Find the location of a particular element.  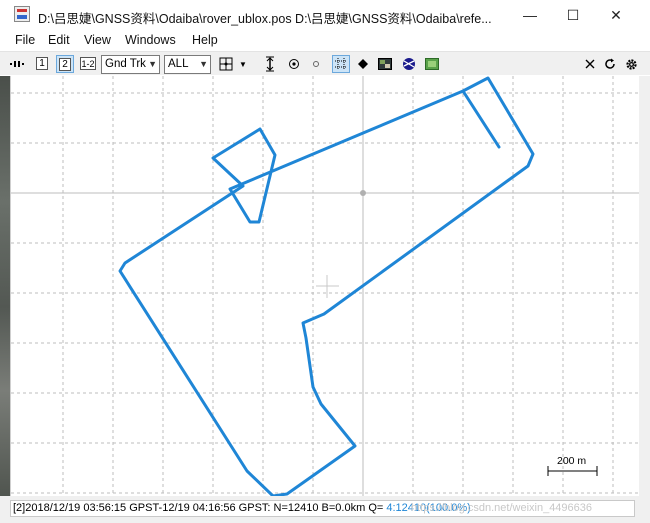

origin-icon is located at coordinates (294, 64).